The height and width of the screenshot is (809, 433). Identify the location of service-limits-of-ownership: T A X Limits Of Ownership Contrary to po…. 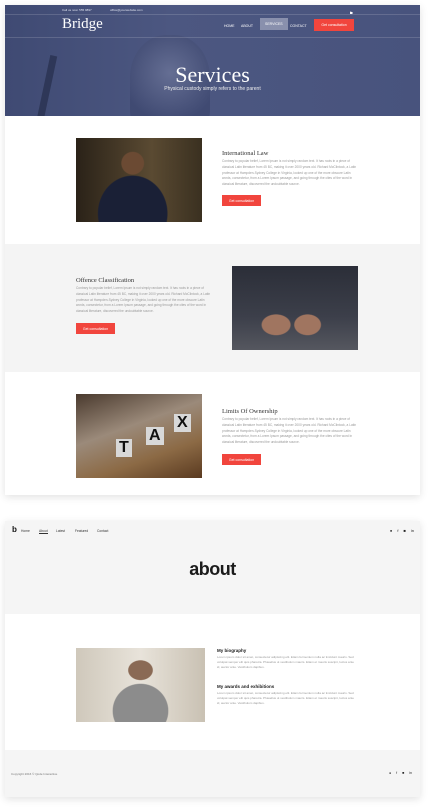
(212, 433).